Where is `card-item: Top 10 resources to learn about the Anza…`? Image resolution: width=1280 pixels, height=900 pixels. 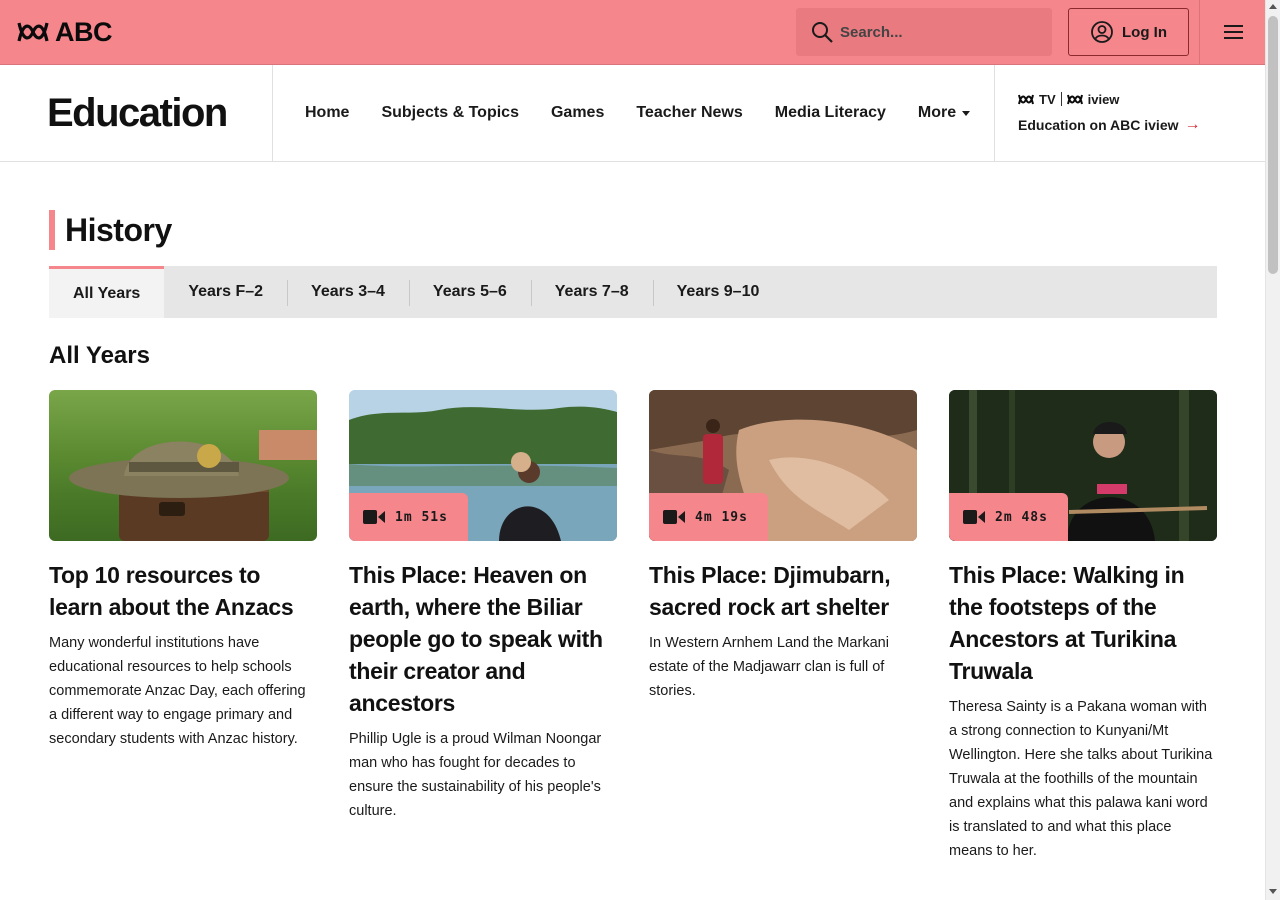 card-item: Top 10 resources to learn about the Anza… is located at coordinates (183, 626).